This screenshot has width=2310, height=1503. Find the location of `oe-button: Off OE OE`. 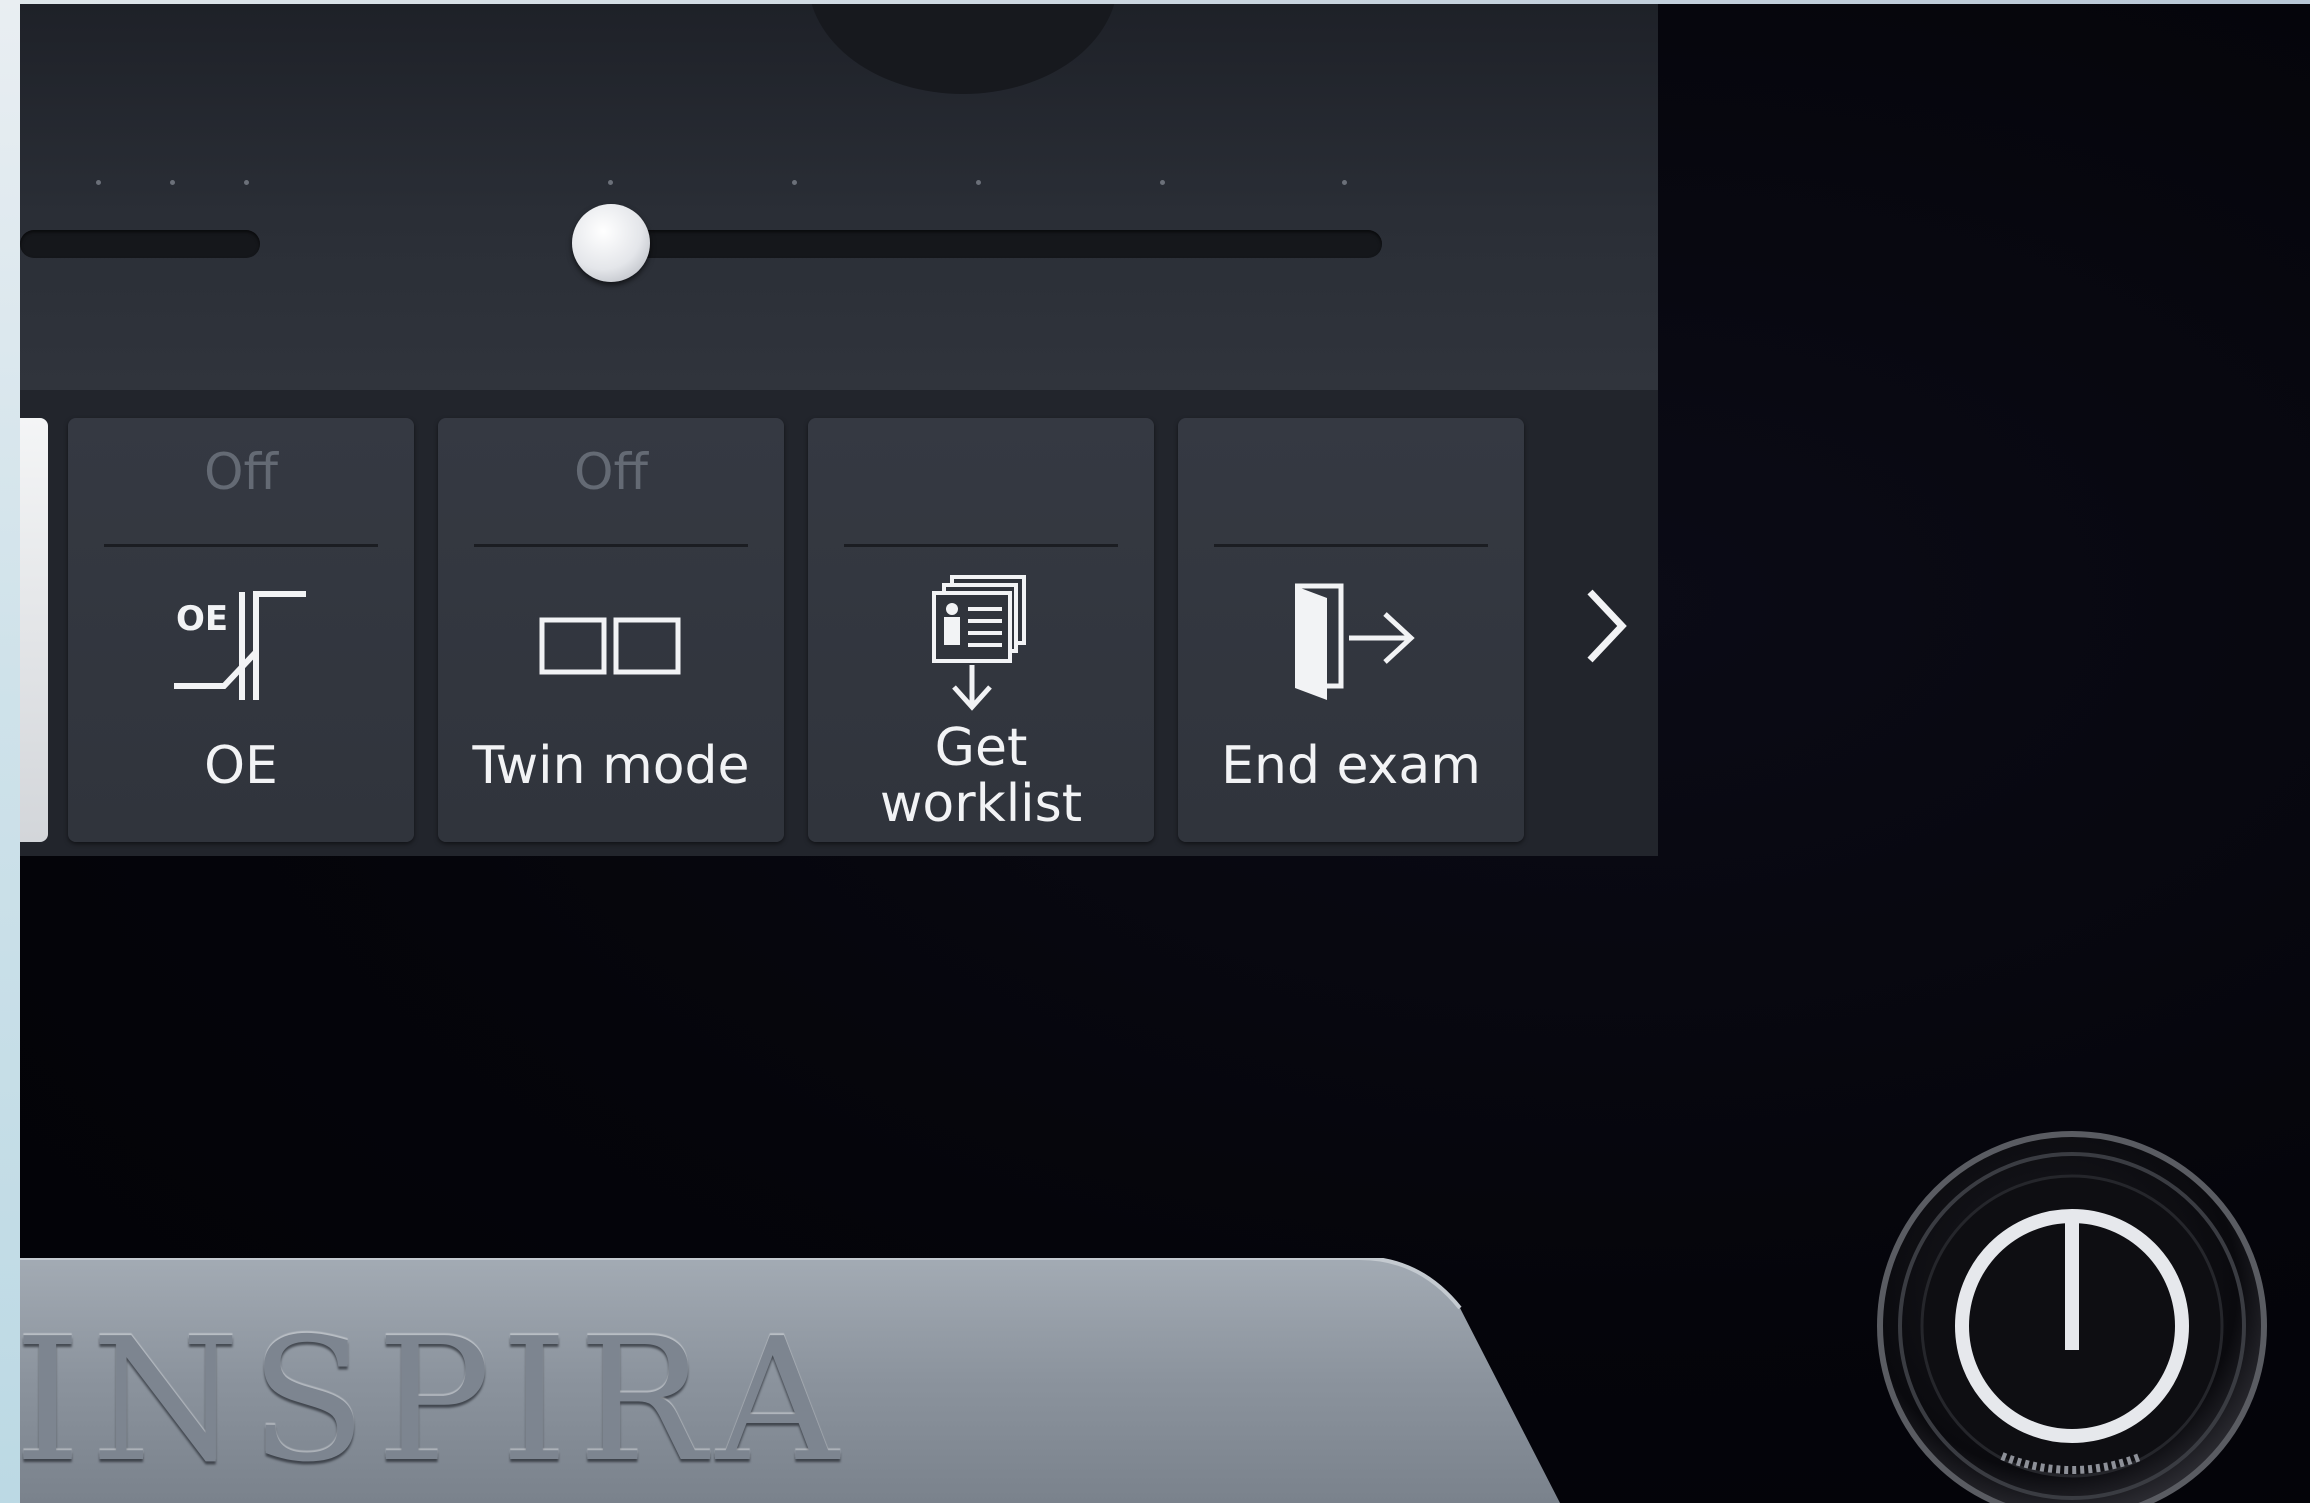

oe-button: Off OE OE is located at coordinates (241, 630).